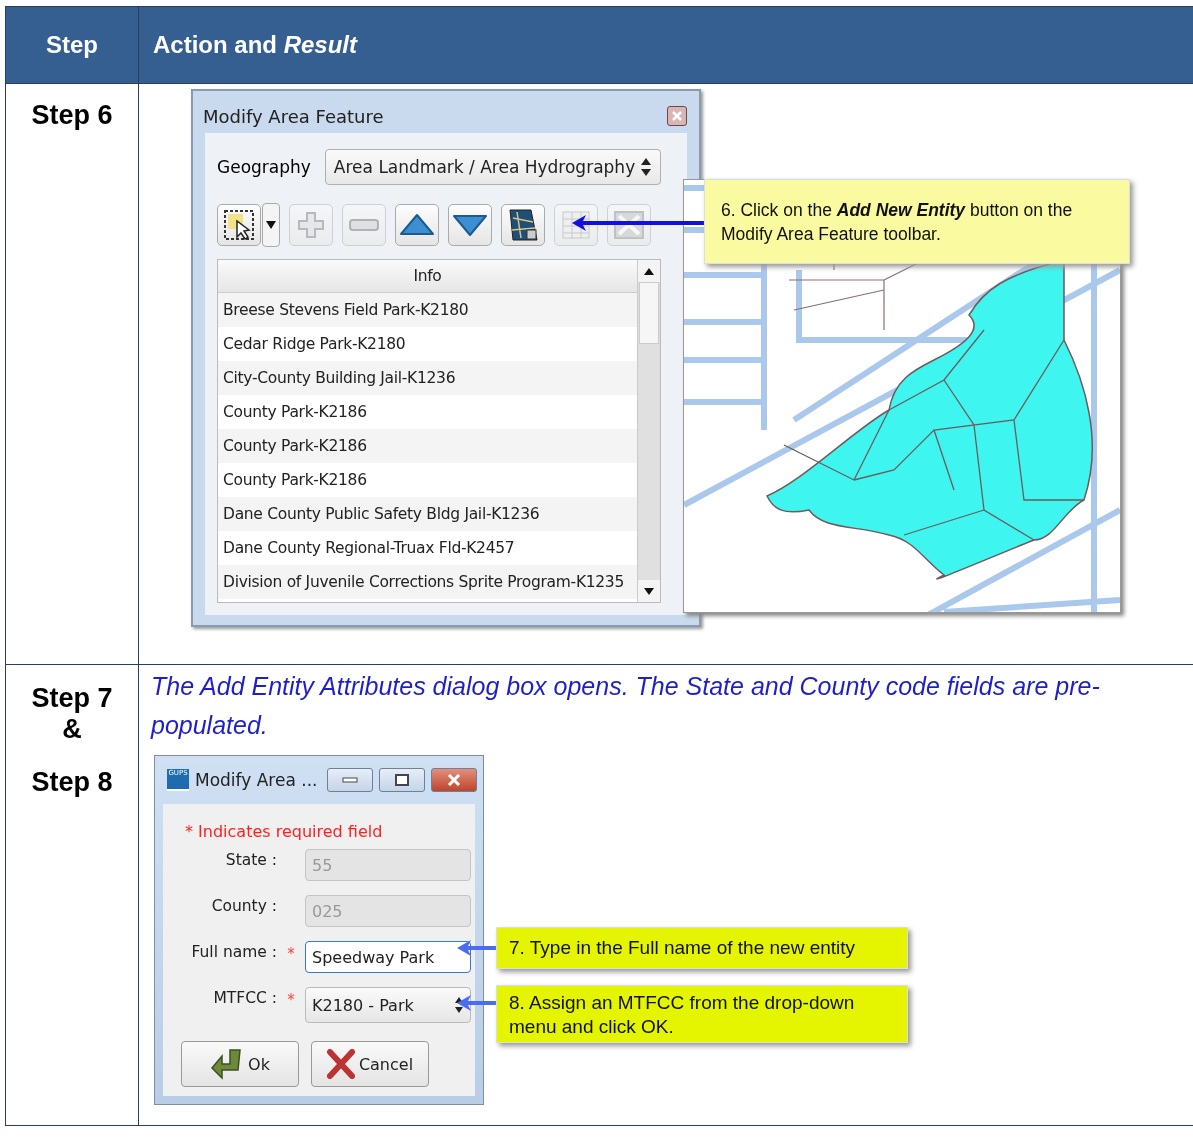 The image size is (1193, 1146). I want to click on triangle-down-icon, so click(470, 225).